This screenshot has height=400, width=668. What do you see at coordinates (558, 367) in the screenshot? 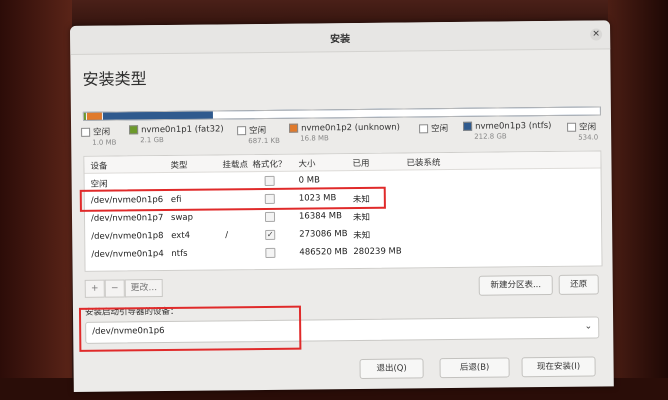
I see `install-now-button: 现在安装(I)` at bounding box center [558, 367].